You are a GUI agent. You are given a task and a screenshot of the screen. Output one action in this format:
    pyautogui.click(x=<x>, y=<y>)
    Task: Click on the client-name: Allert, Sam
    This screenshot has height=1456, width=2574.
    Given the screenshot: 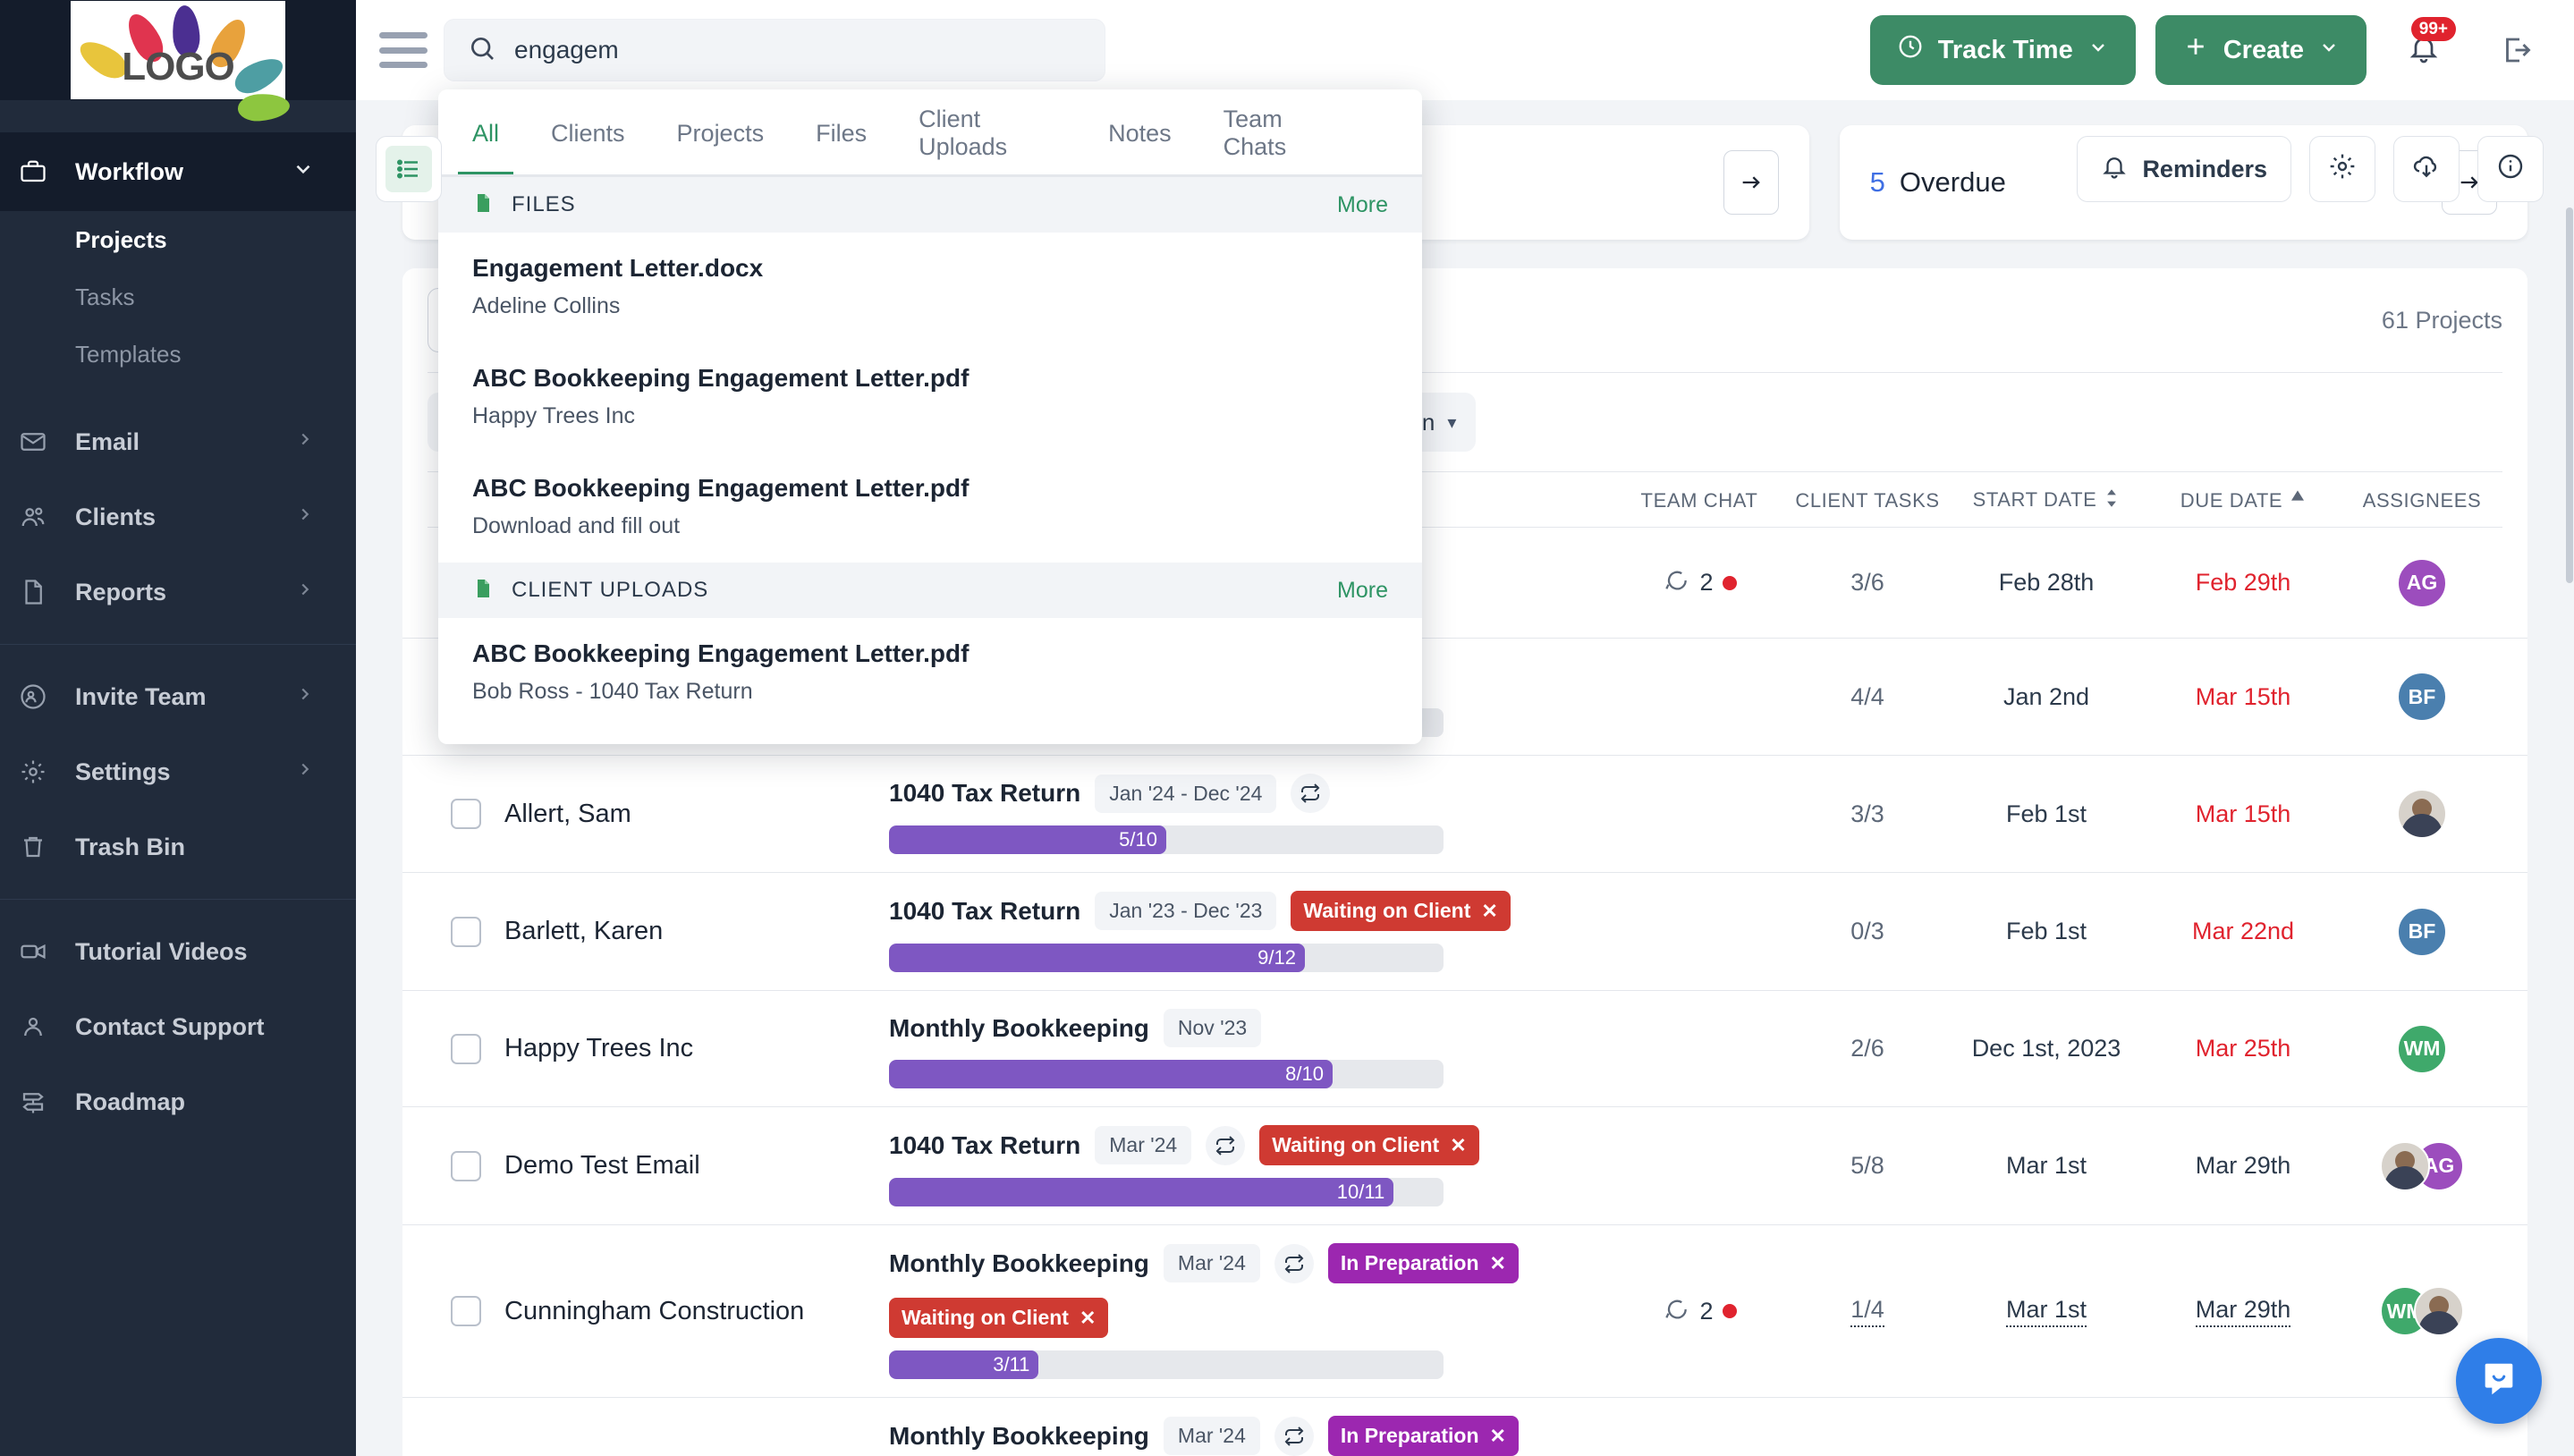 What is the action you would take?
    pyautogui.click(x=567, y=813)
    